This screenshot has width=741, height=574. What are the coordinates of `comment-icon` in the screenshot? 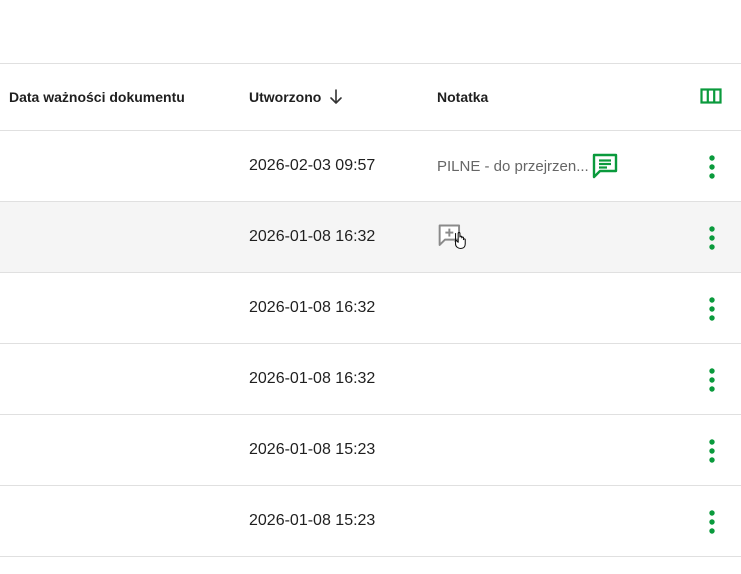 It's located at (605, 166).